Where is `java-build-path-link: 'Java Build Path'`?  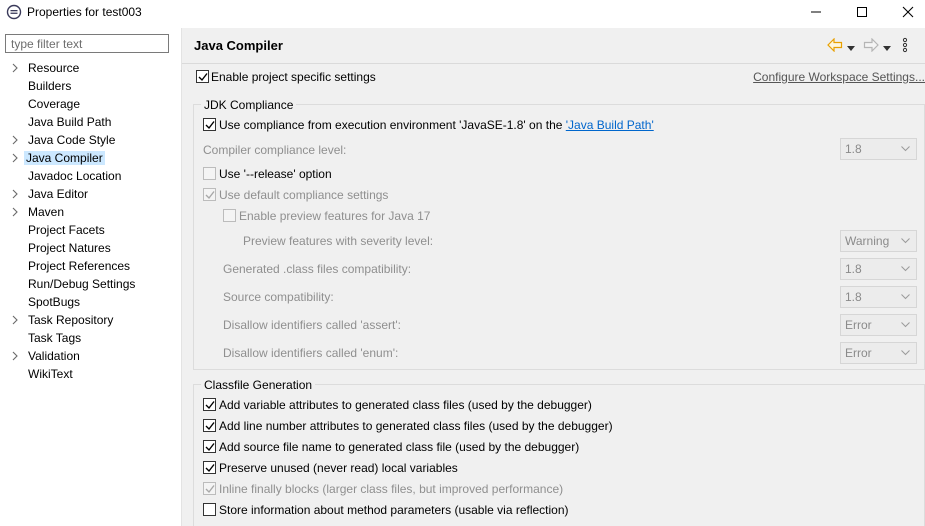
java-build-path-link: 'Java Build Path' is located at coordinates (610, 125).